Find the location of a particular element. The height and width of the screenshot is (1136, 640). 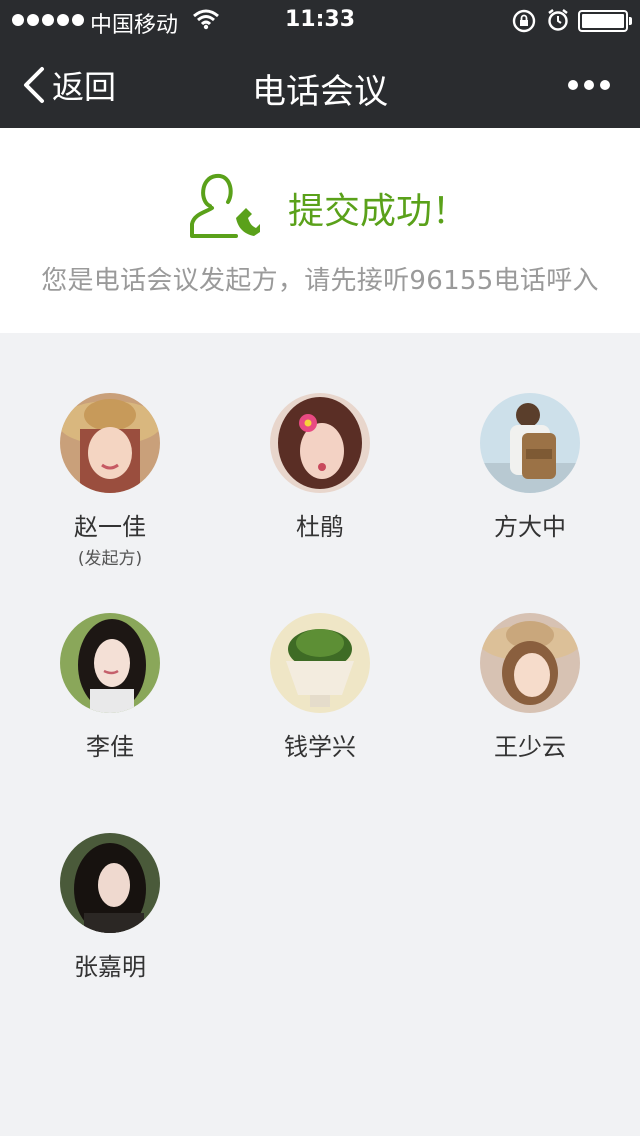

member-item: 李佳 is located at coordinates (110, 687).